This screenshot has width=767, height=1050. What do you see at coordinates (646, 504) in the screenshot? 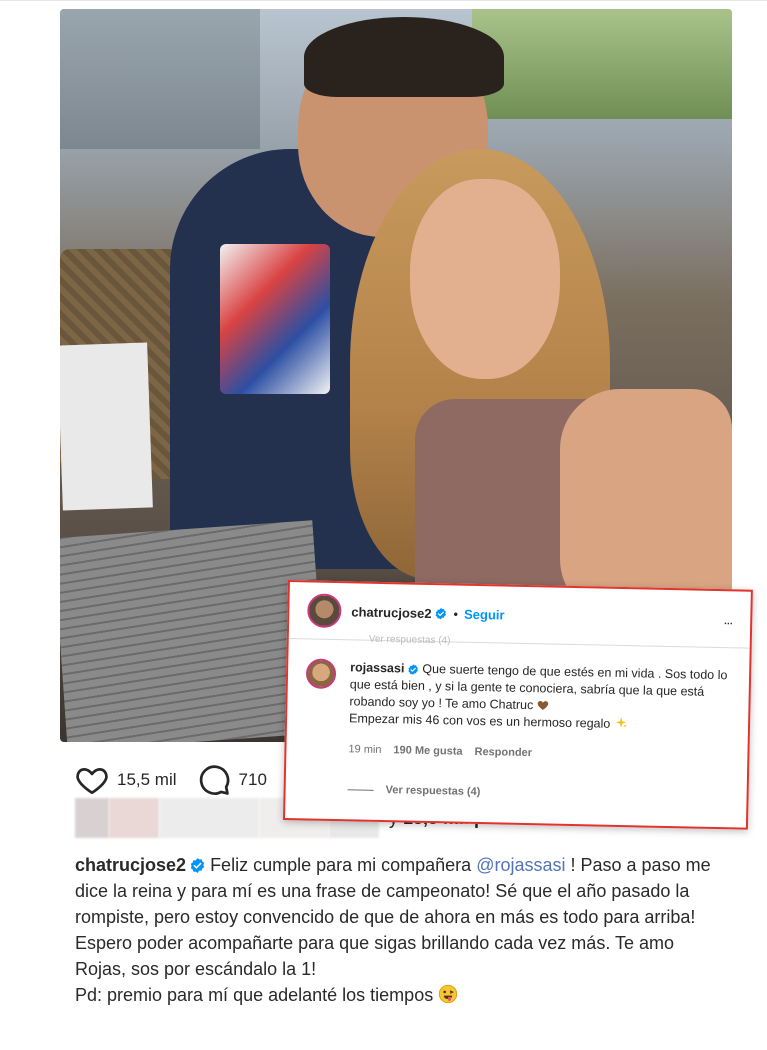
I see `photo-woman-arm` at bounding box center [646, 504].